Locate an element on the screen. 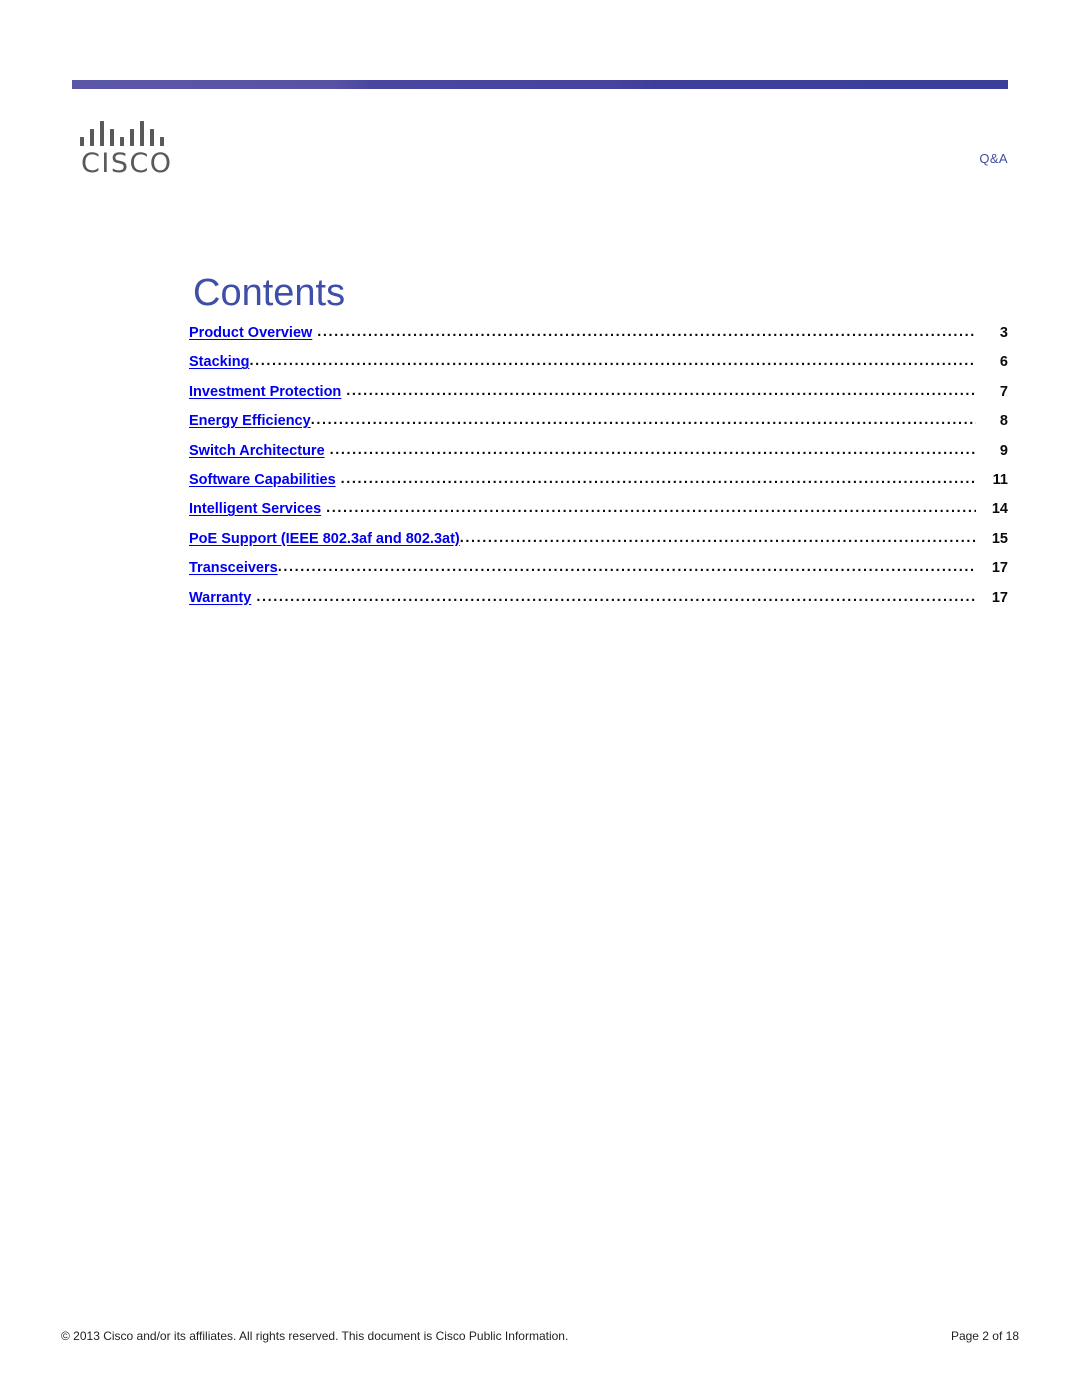 This screenshot has height=1397, width=1080. toc-page-number: 15 is located at coordinates (999, 538).